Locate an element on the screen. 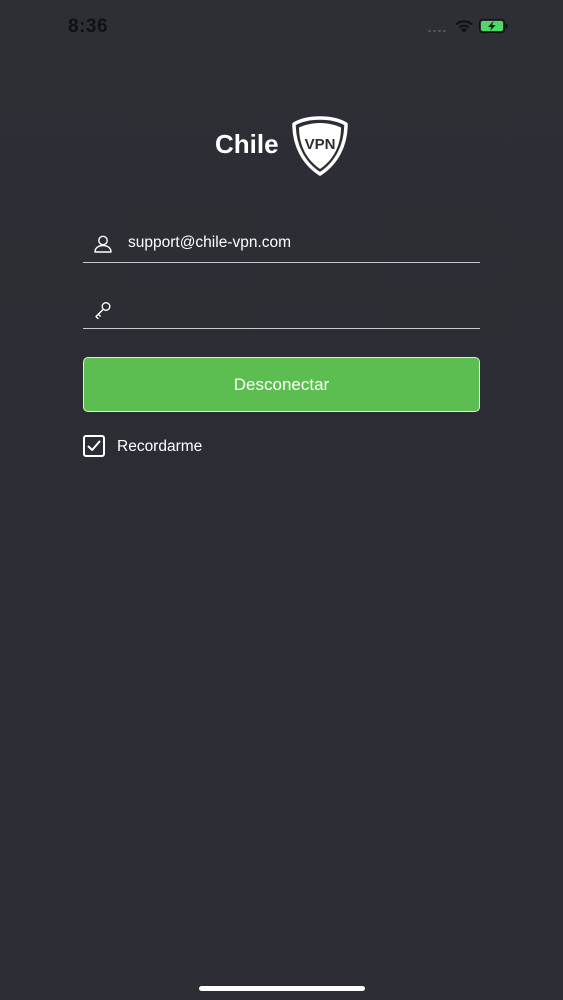 The image size is (563, 1000). email-field is located at coordinates (281, 242).